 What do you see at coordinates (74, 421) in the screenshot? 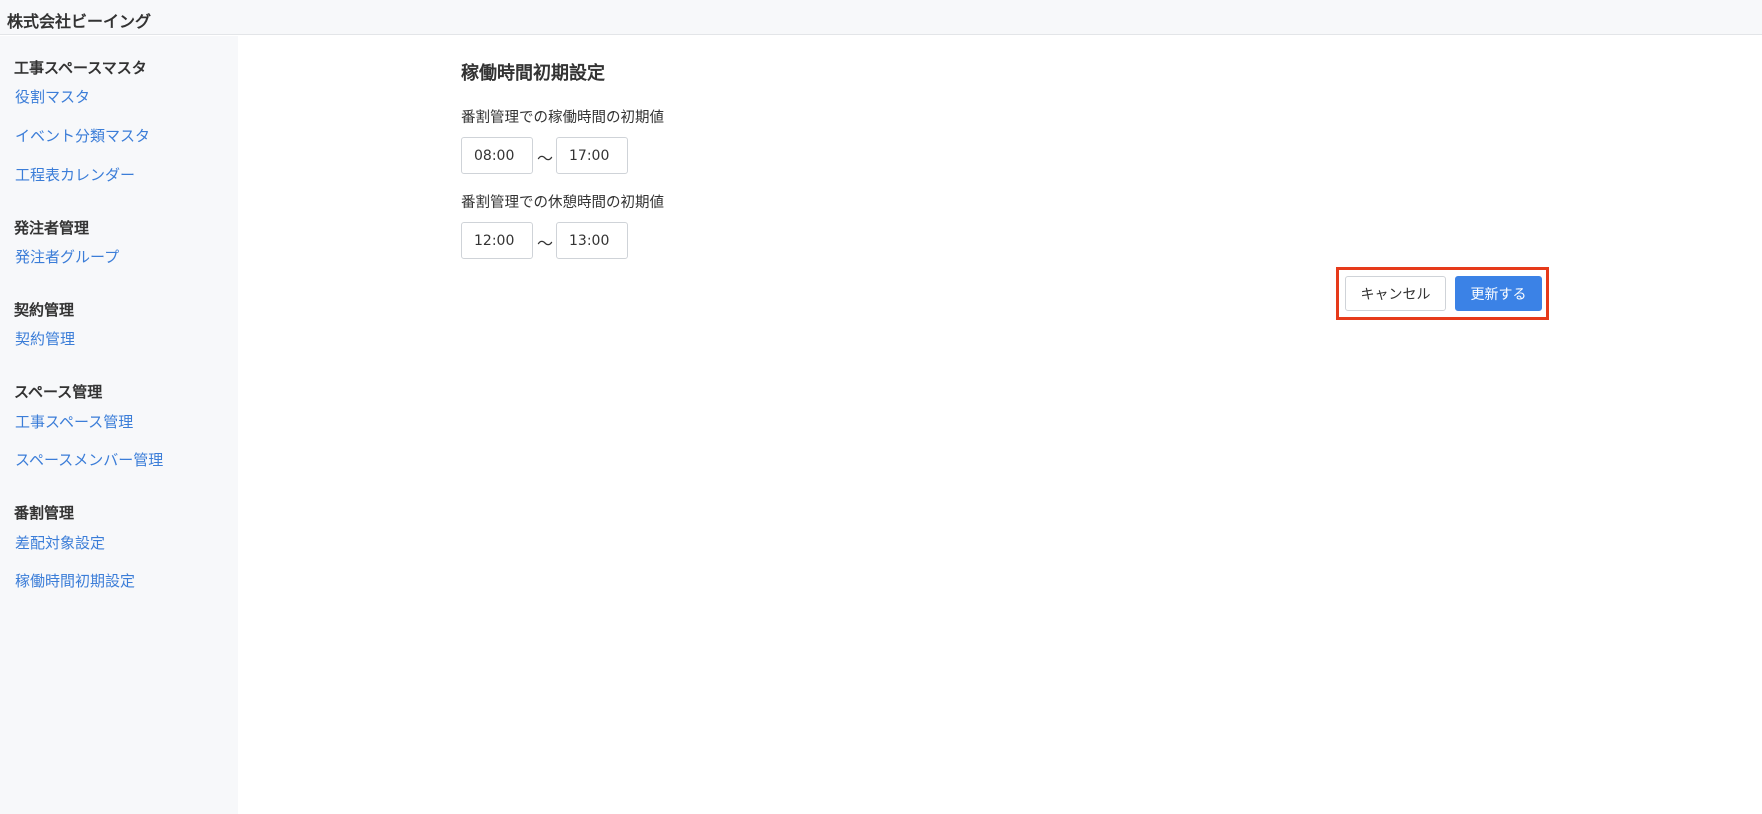
I see `sidebar-item-construction-space-management: 工事スペース管理` at bounding box center [74, 421].